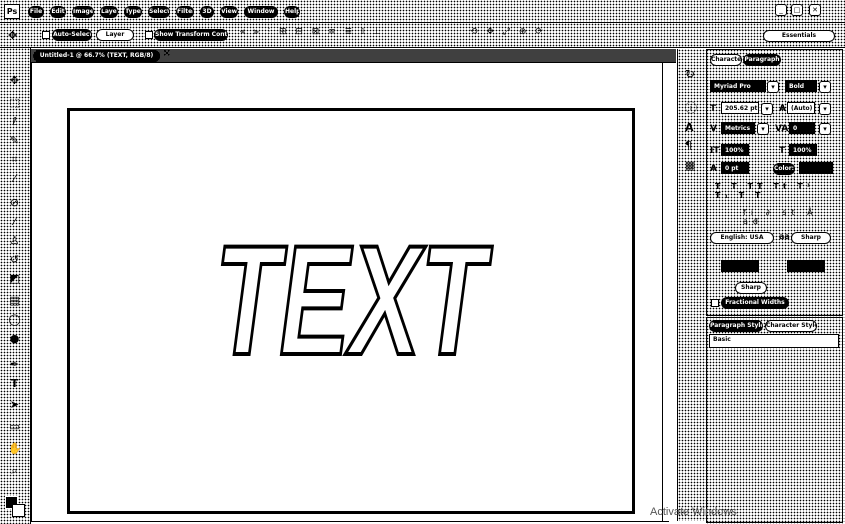 The height and width of the screenshot is (524, 845). What do you see at coordinates (261, 12) in the screenshot?
I see `menu-item-window: Window` at bounding box center [261, 12].